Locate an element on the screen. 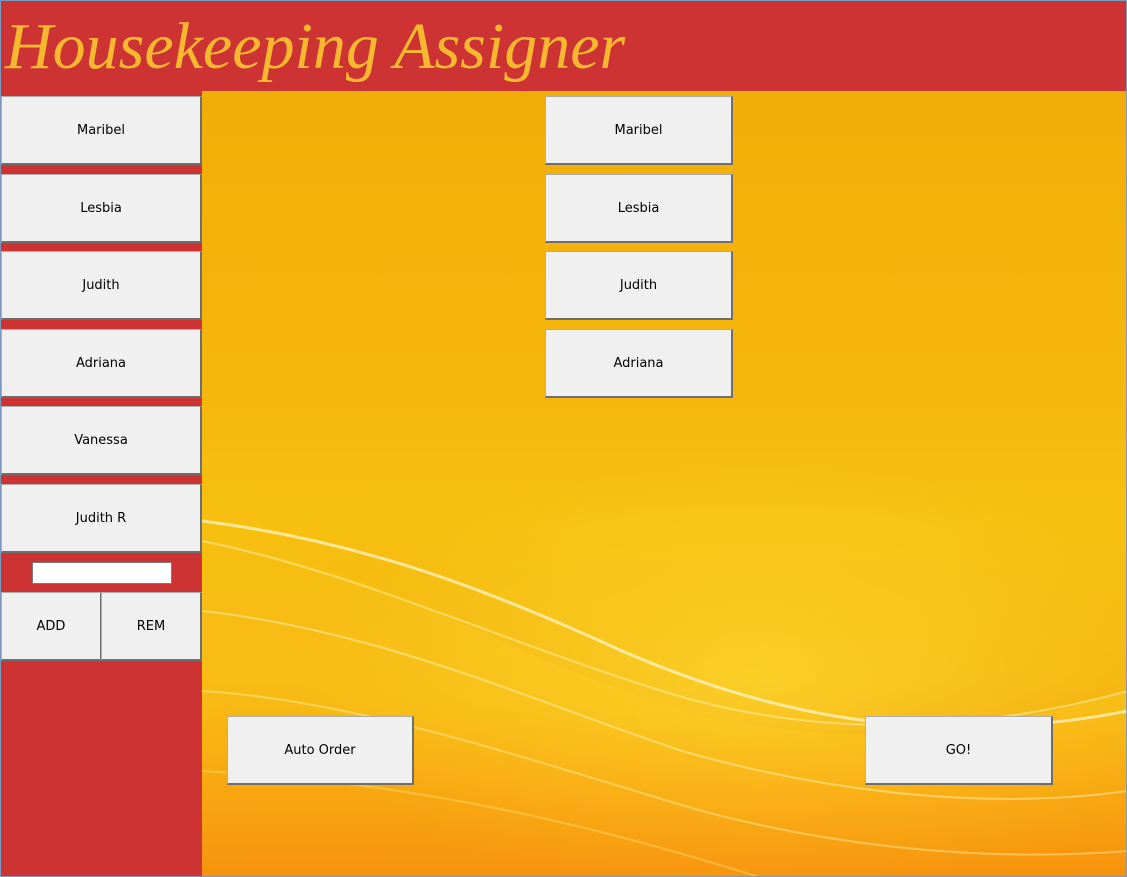 The image size is (1127, 877). name-input is located at coordinates (102, 573).